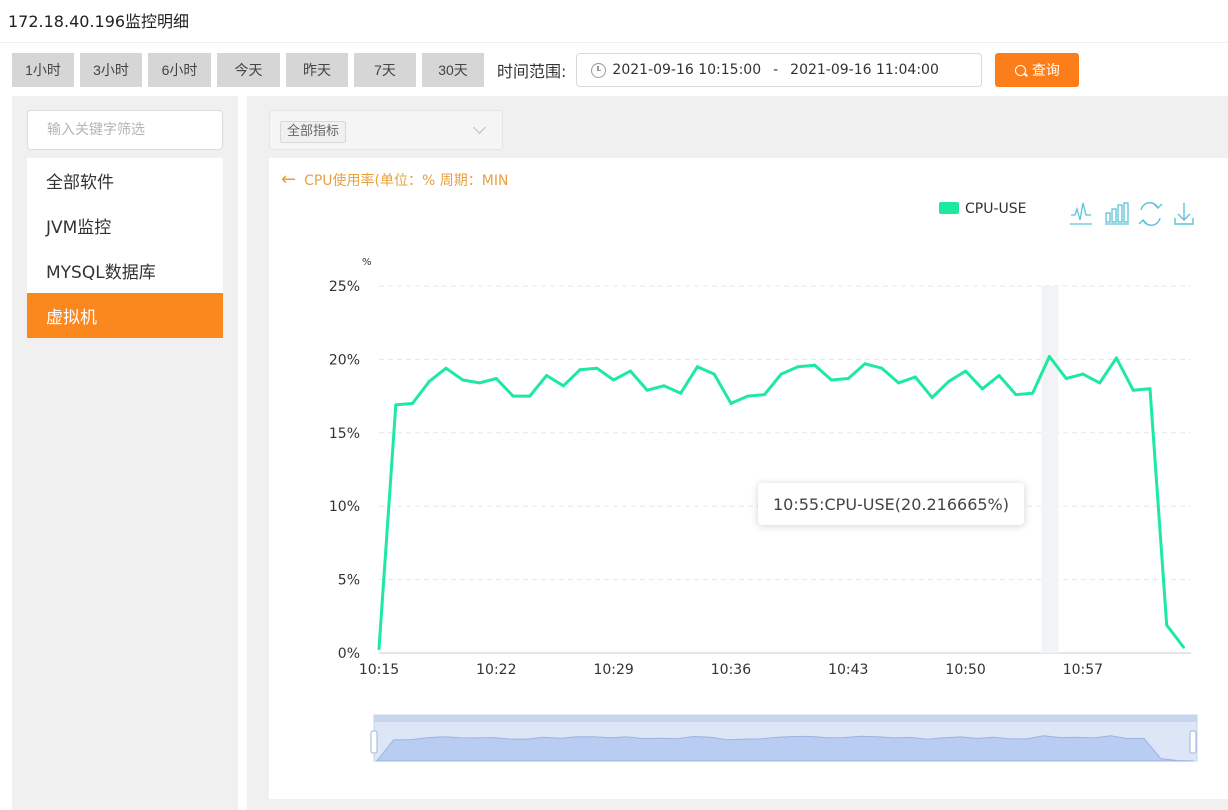 The height and width of the screenshot is (810, 1228). I want to click on zoom-handle-left, so click(374, 742).